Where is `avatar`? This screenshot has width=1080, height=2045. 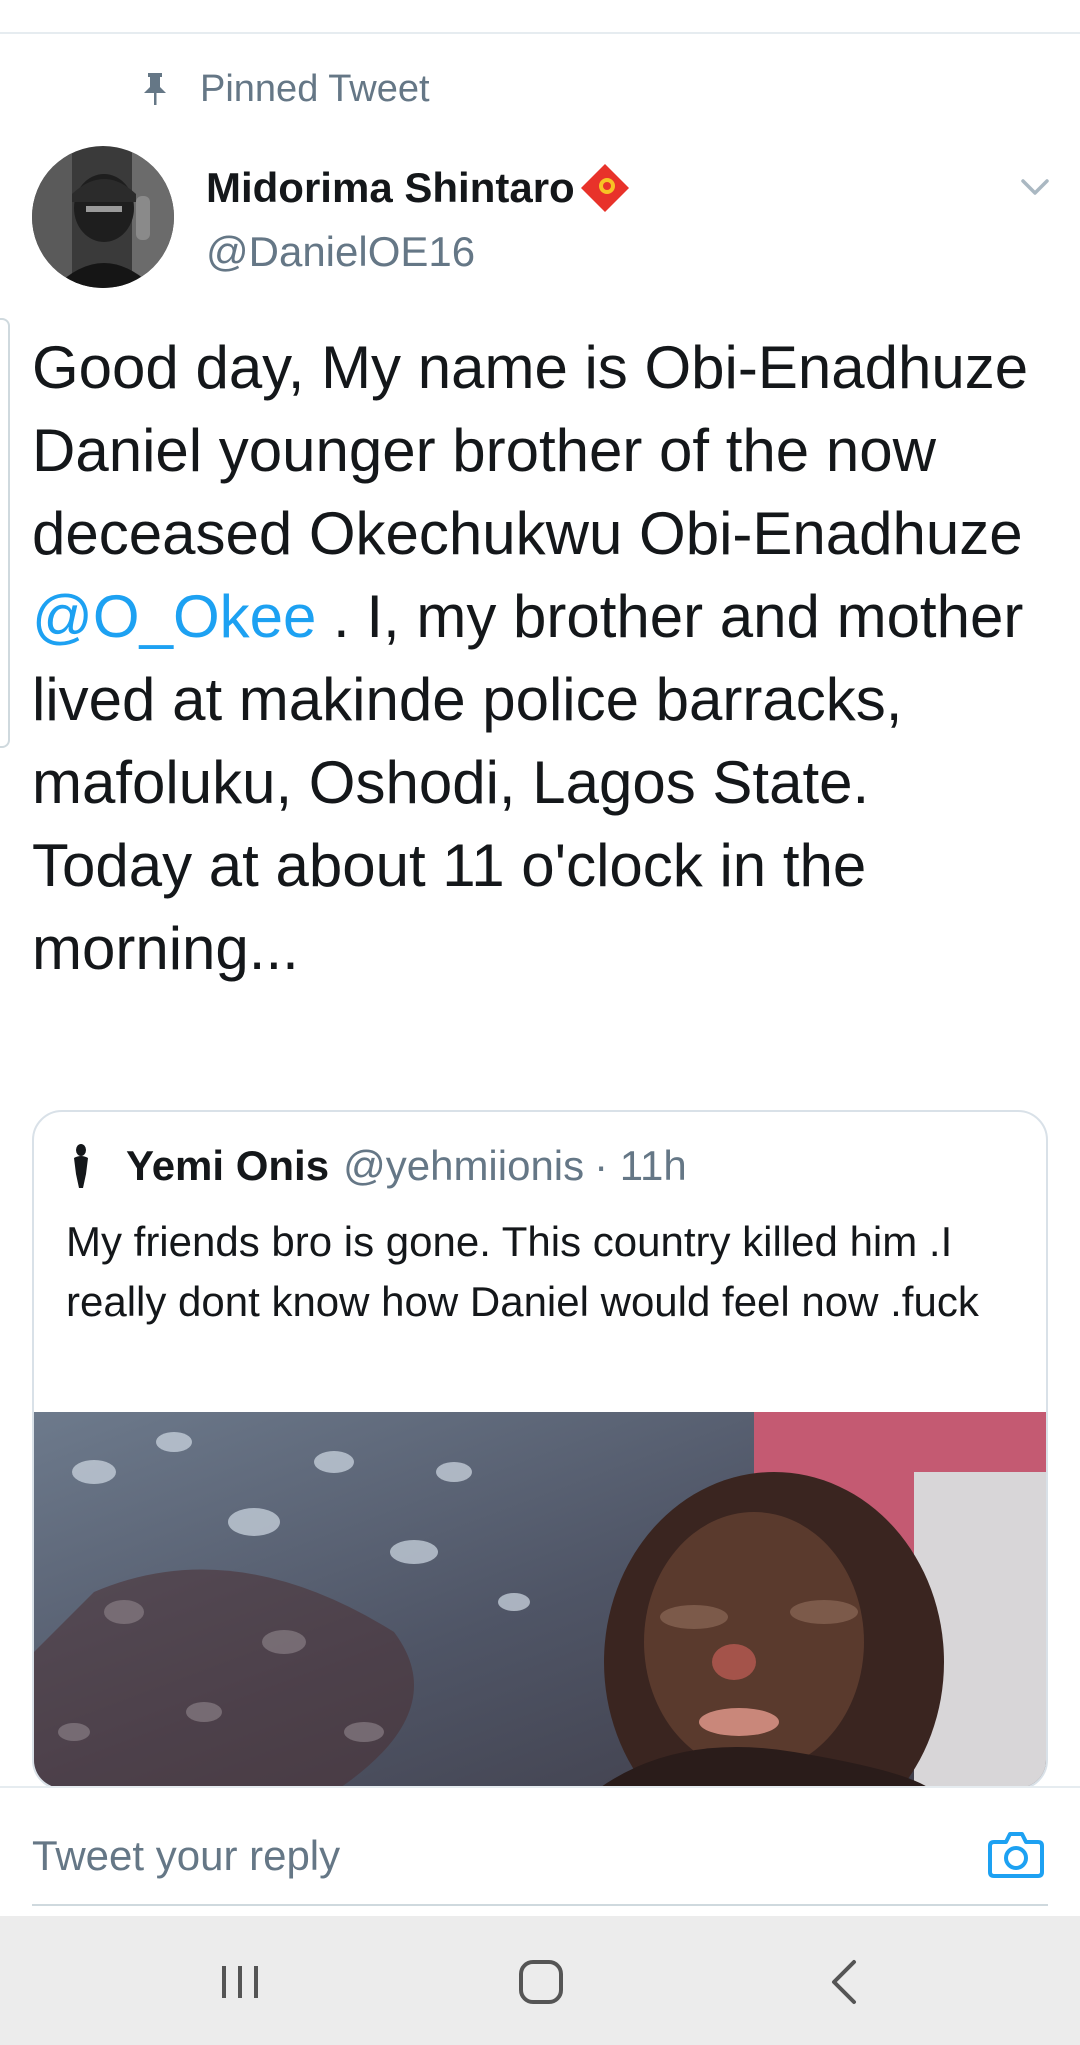 avatar is located at coordinates (103, 217).